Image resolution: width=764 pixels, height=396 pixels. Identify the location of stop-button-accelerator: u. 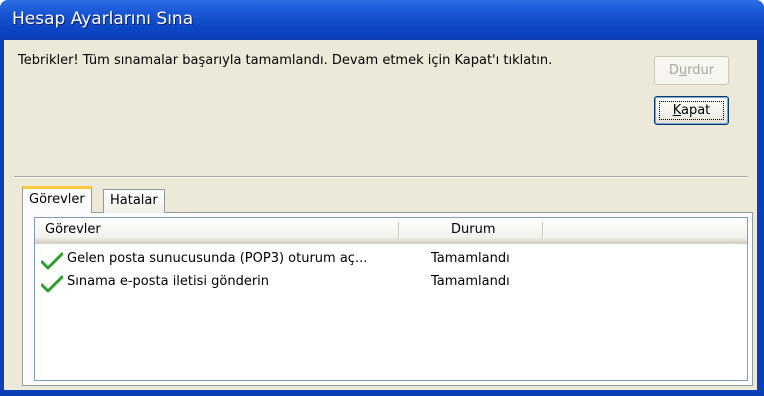
(683, 70).